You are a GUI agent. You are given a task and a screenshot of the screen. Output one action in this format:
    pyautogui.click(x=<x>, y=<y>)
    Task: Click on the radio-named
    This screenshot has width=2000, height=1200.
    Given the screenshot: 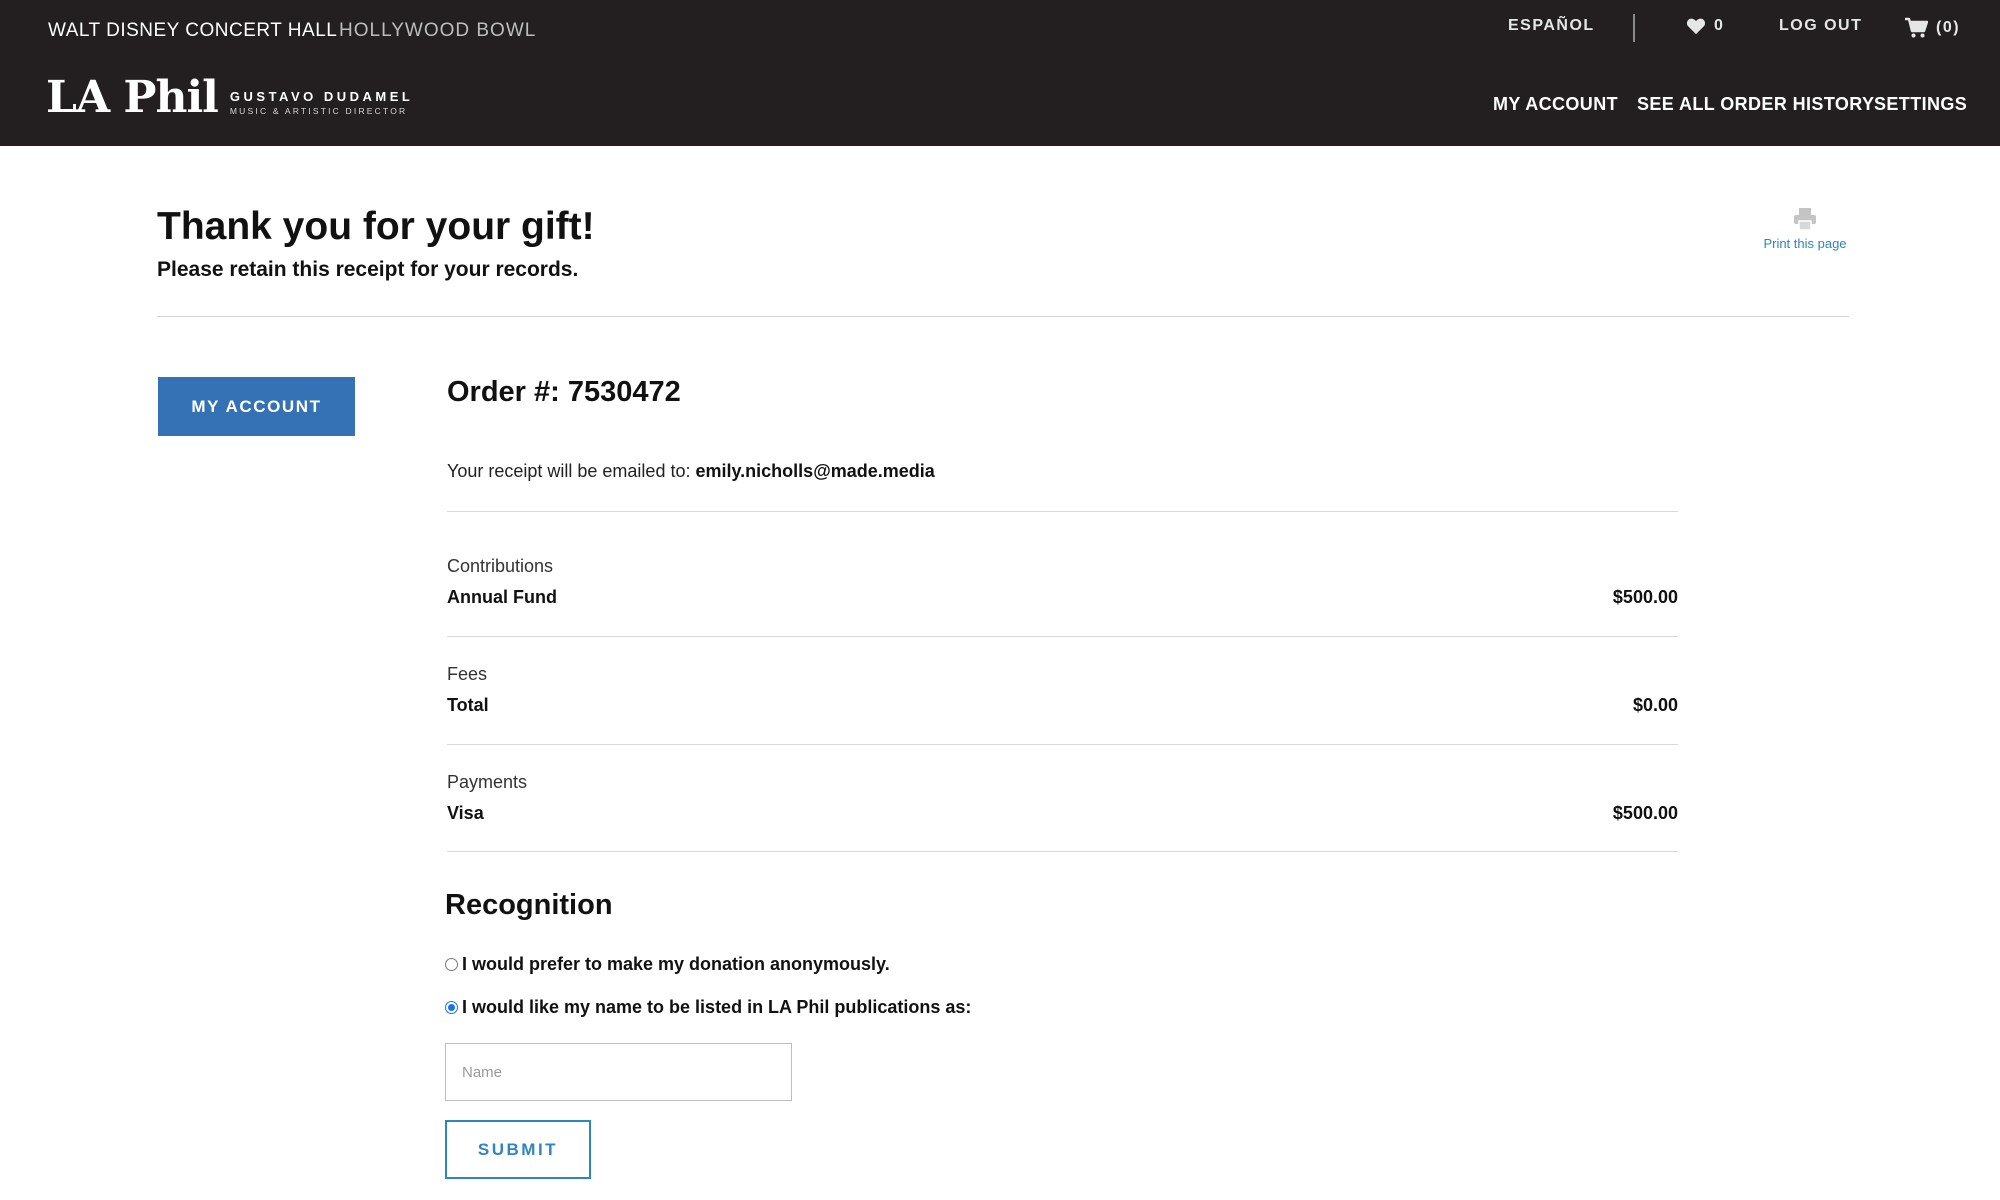 What is the action you would take?
    pyautogui.click(x=451, y=1007)
    